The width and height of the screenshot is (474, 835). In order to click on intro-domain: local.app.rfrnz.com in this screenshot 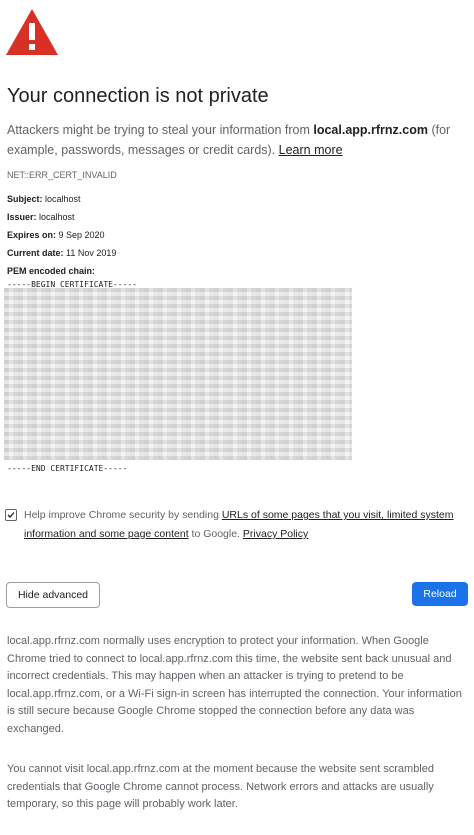, I will do `click(370, 130)`.